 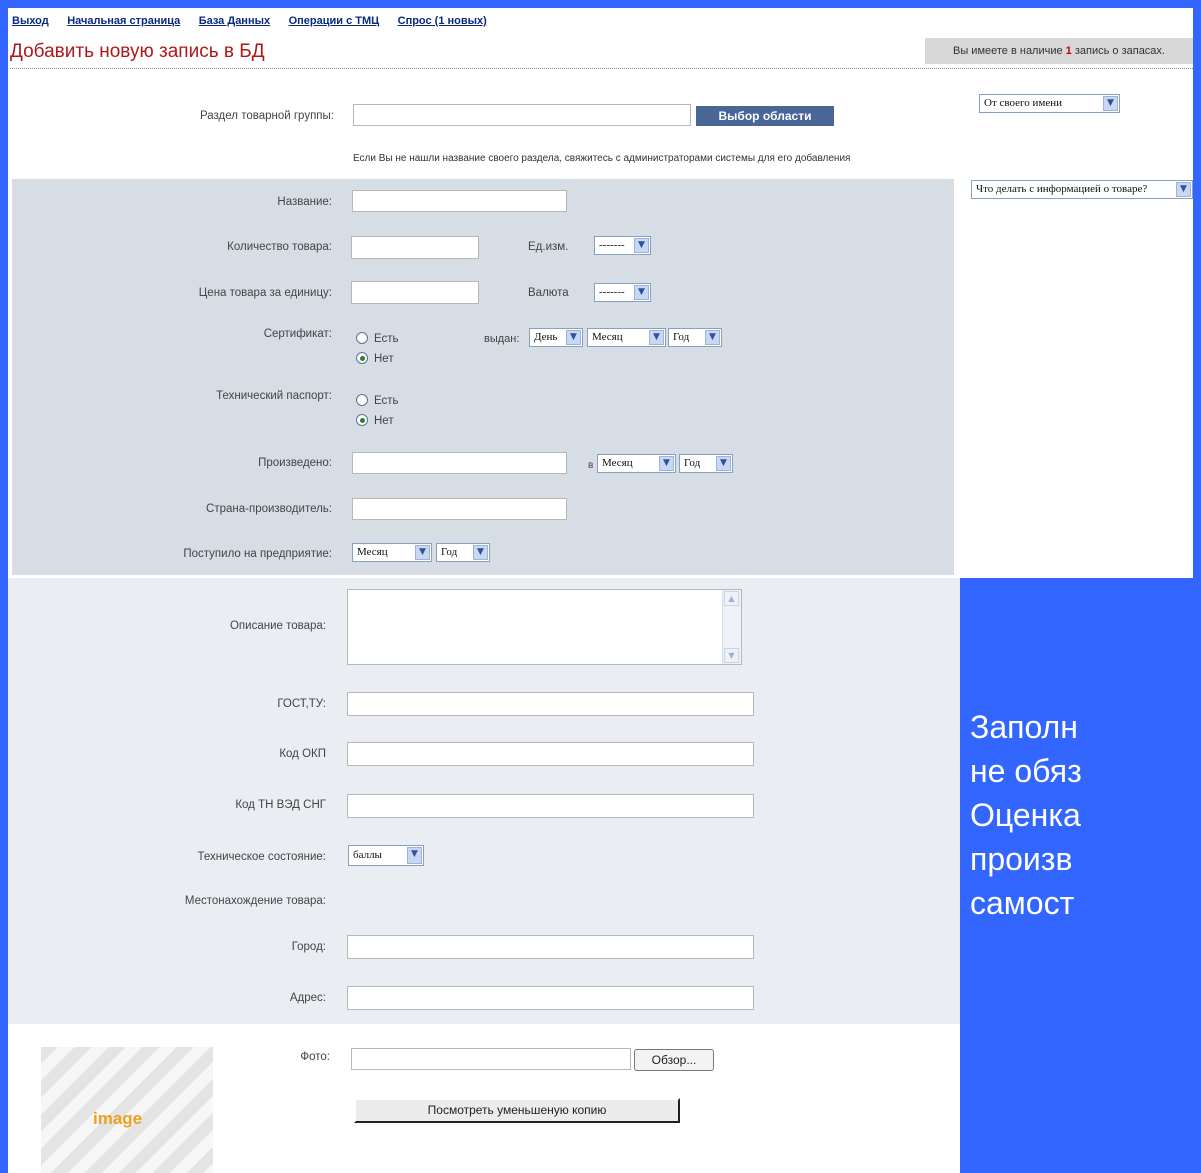 I want to click on group-label: Раздел товарной группы:, so click(x=266, y=116).